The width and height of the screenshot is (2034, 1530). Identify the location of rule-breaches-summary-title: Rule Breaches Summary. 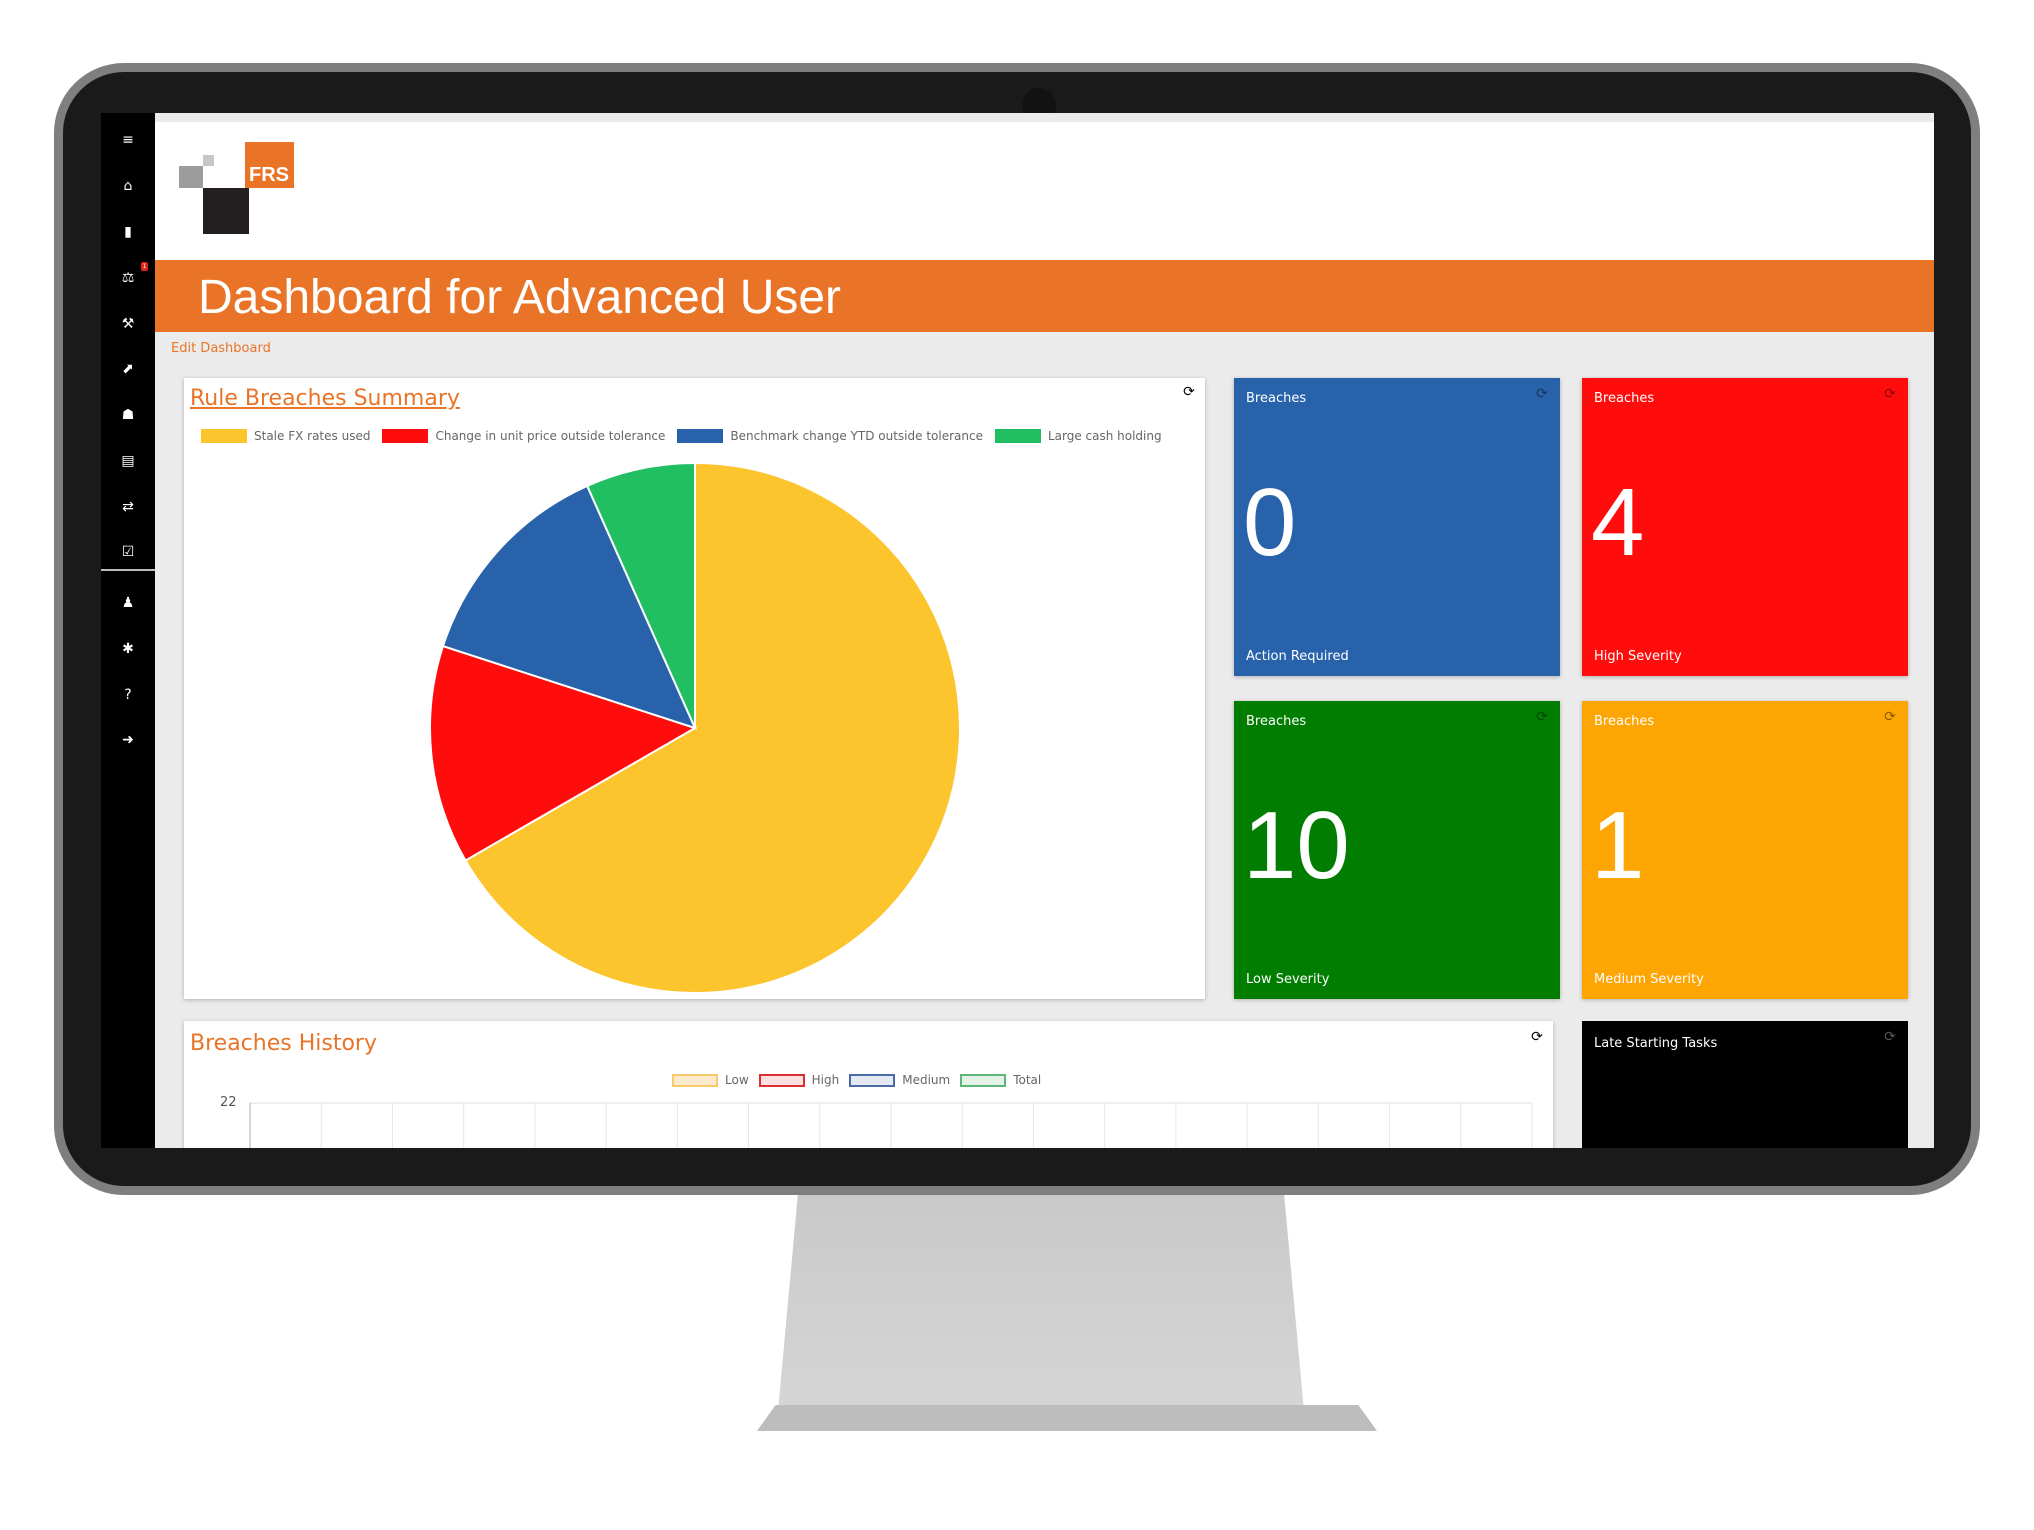
(325, 398).